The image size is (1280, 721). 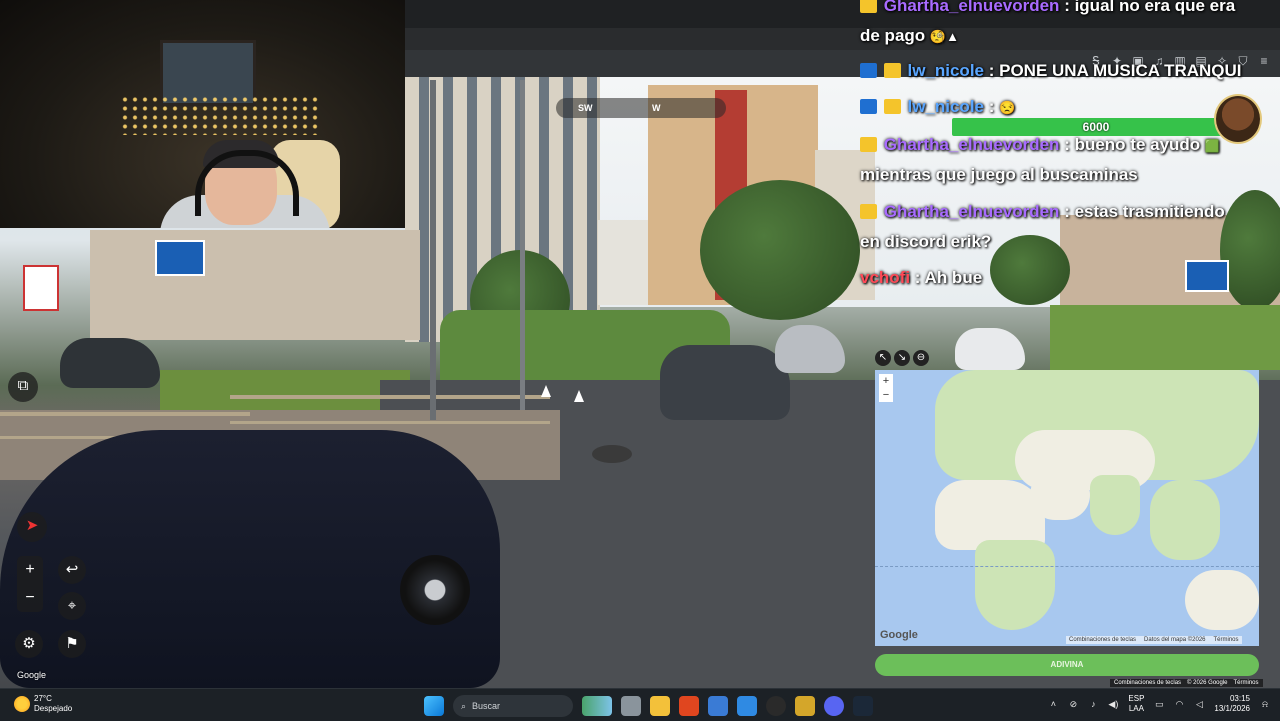 I want to click on chat-text: : PONE UNA MUSICA TRANQUI, so click(x=1115, y=70).